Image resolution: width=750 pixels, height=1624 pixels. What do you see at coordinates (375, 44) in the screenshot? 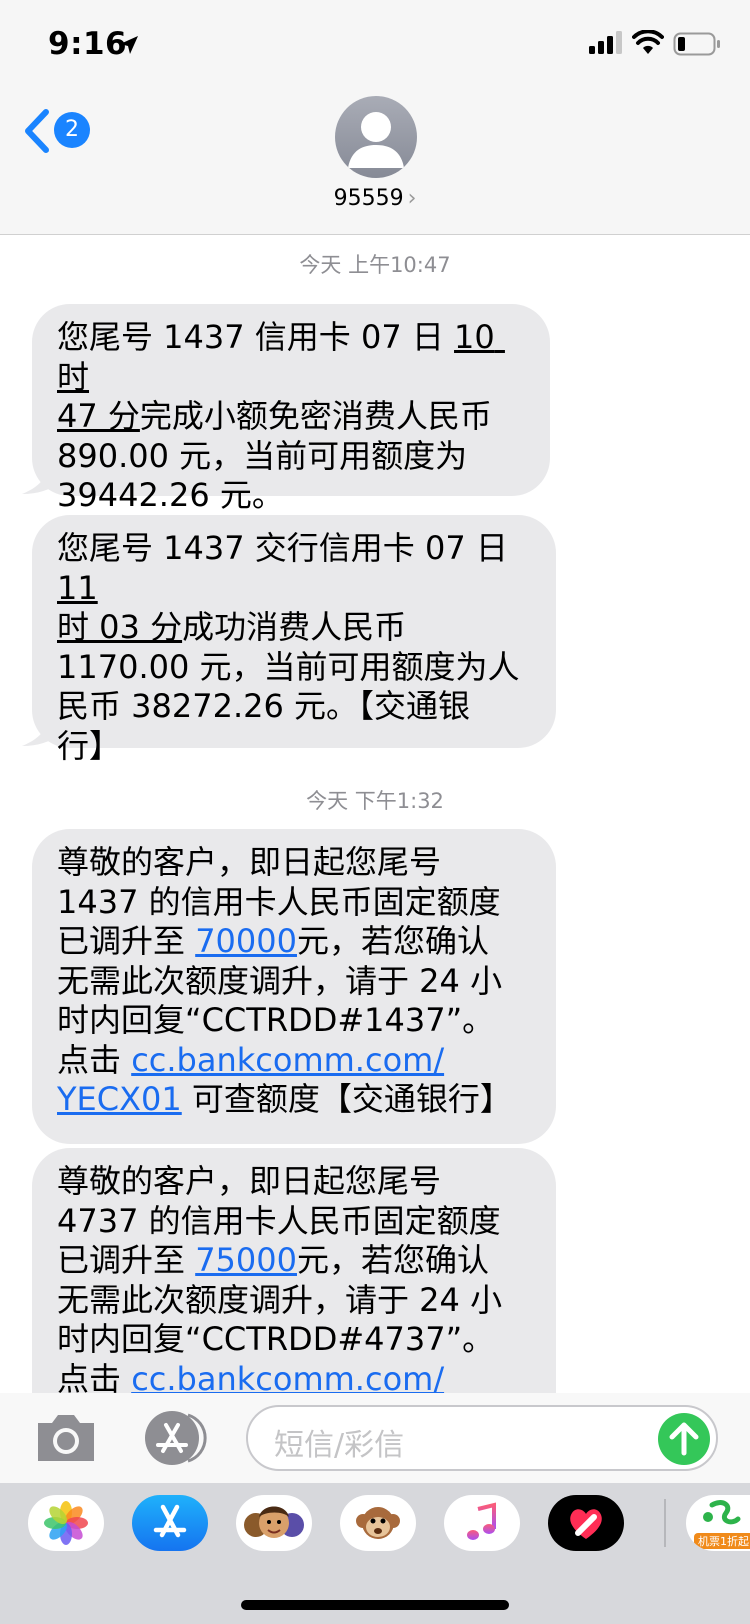
I see `status-bar: 9:16` at bounding box center [375, 44].